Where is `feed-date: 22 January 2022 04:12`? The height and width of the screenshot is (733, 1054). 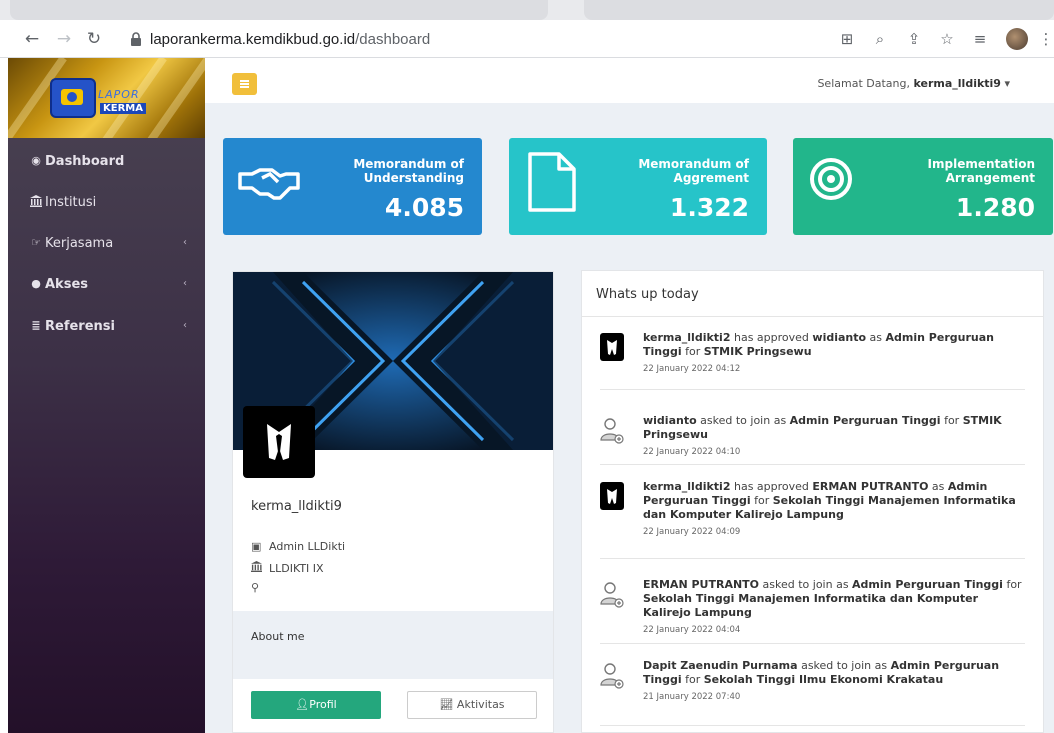 feed-date: 22 January 2022 04:12 is located at coordinates (692, 369).